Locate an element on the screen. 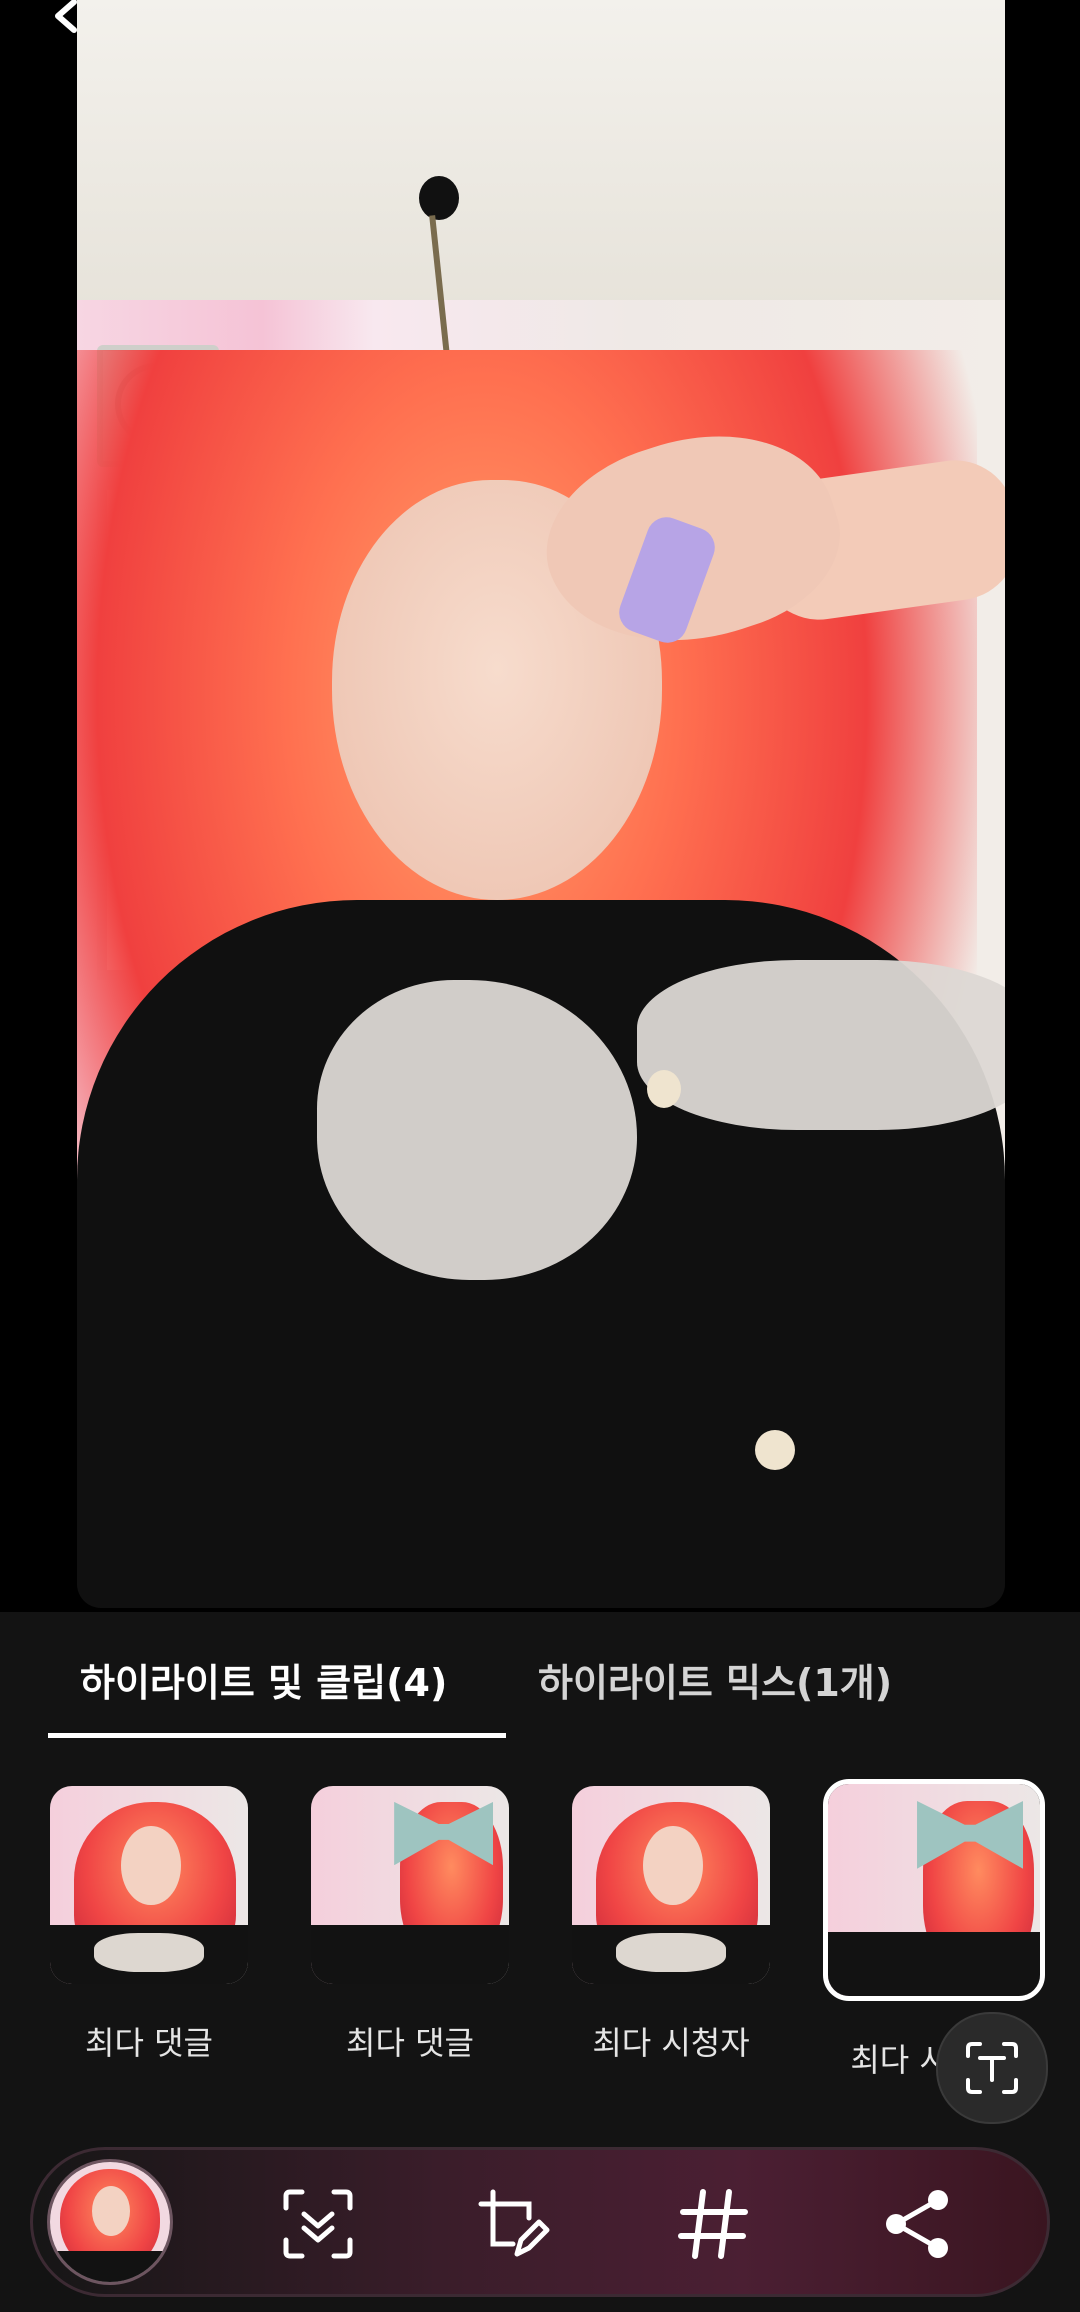  scan-icon is located at coordinates (318, 2224).